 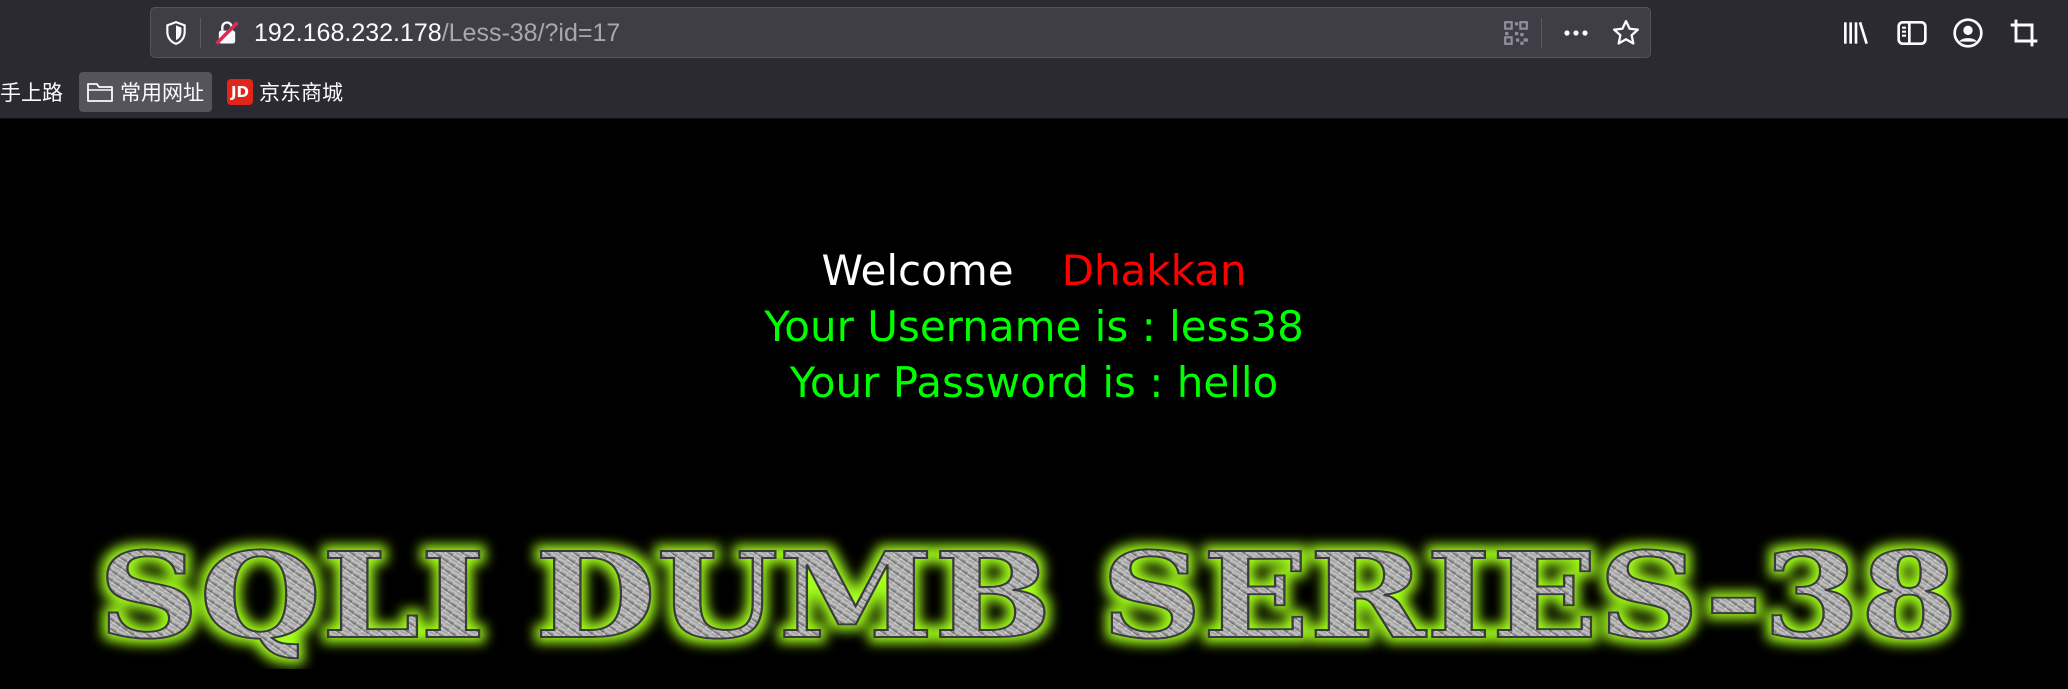 I want to click on shield-icon, so click(x=176, y=33).